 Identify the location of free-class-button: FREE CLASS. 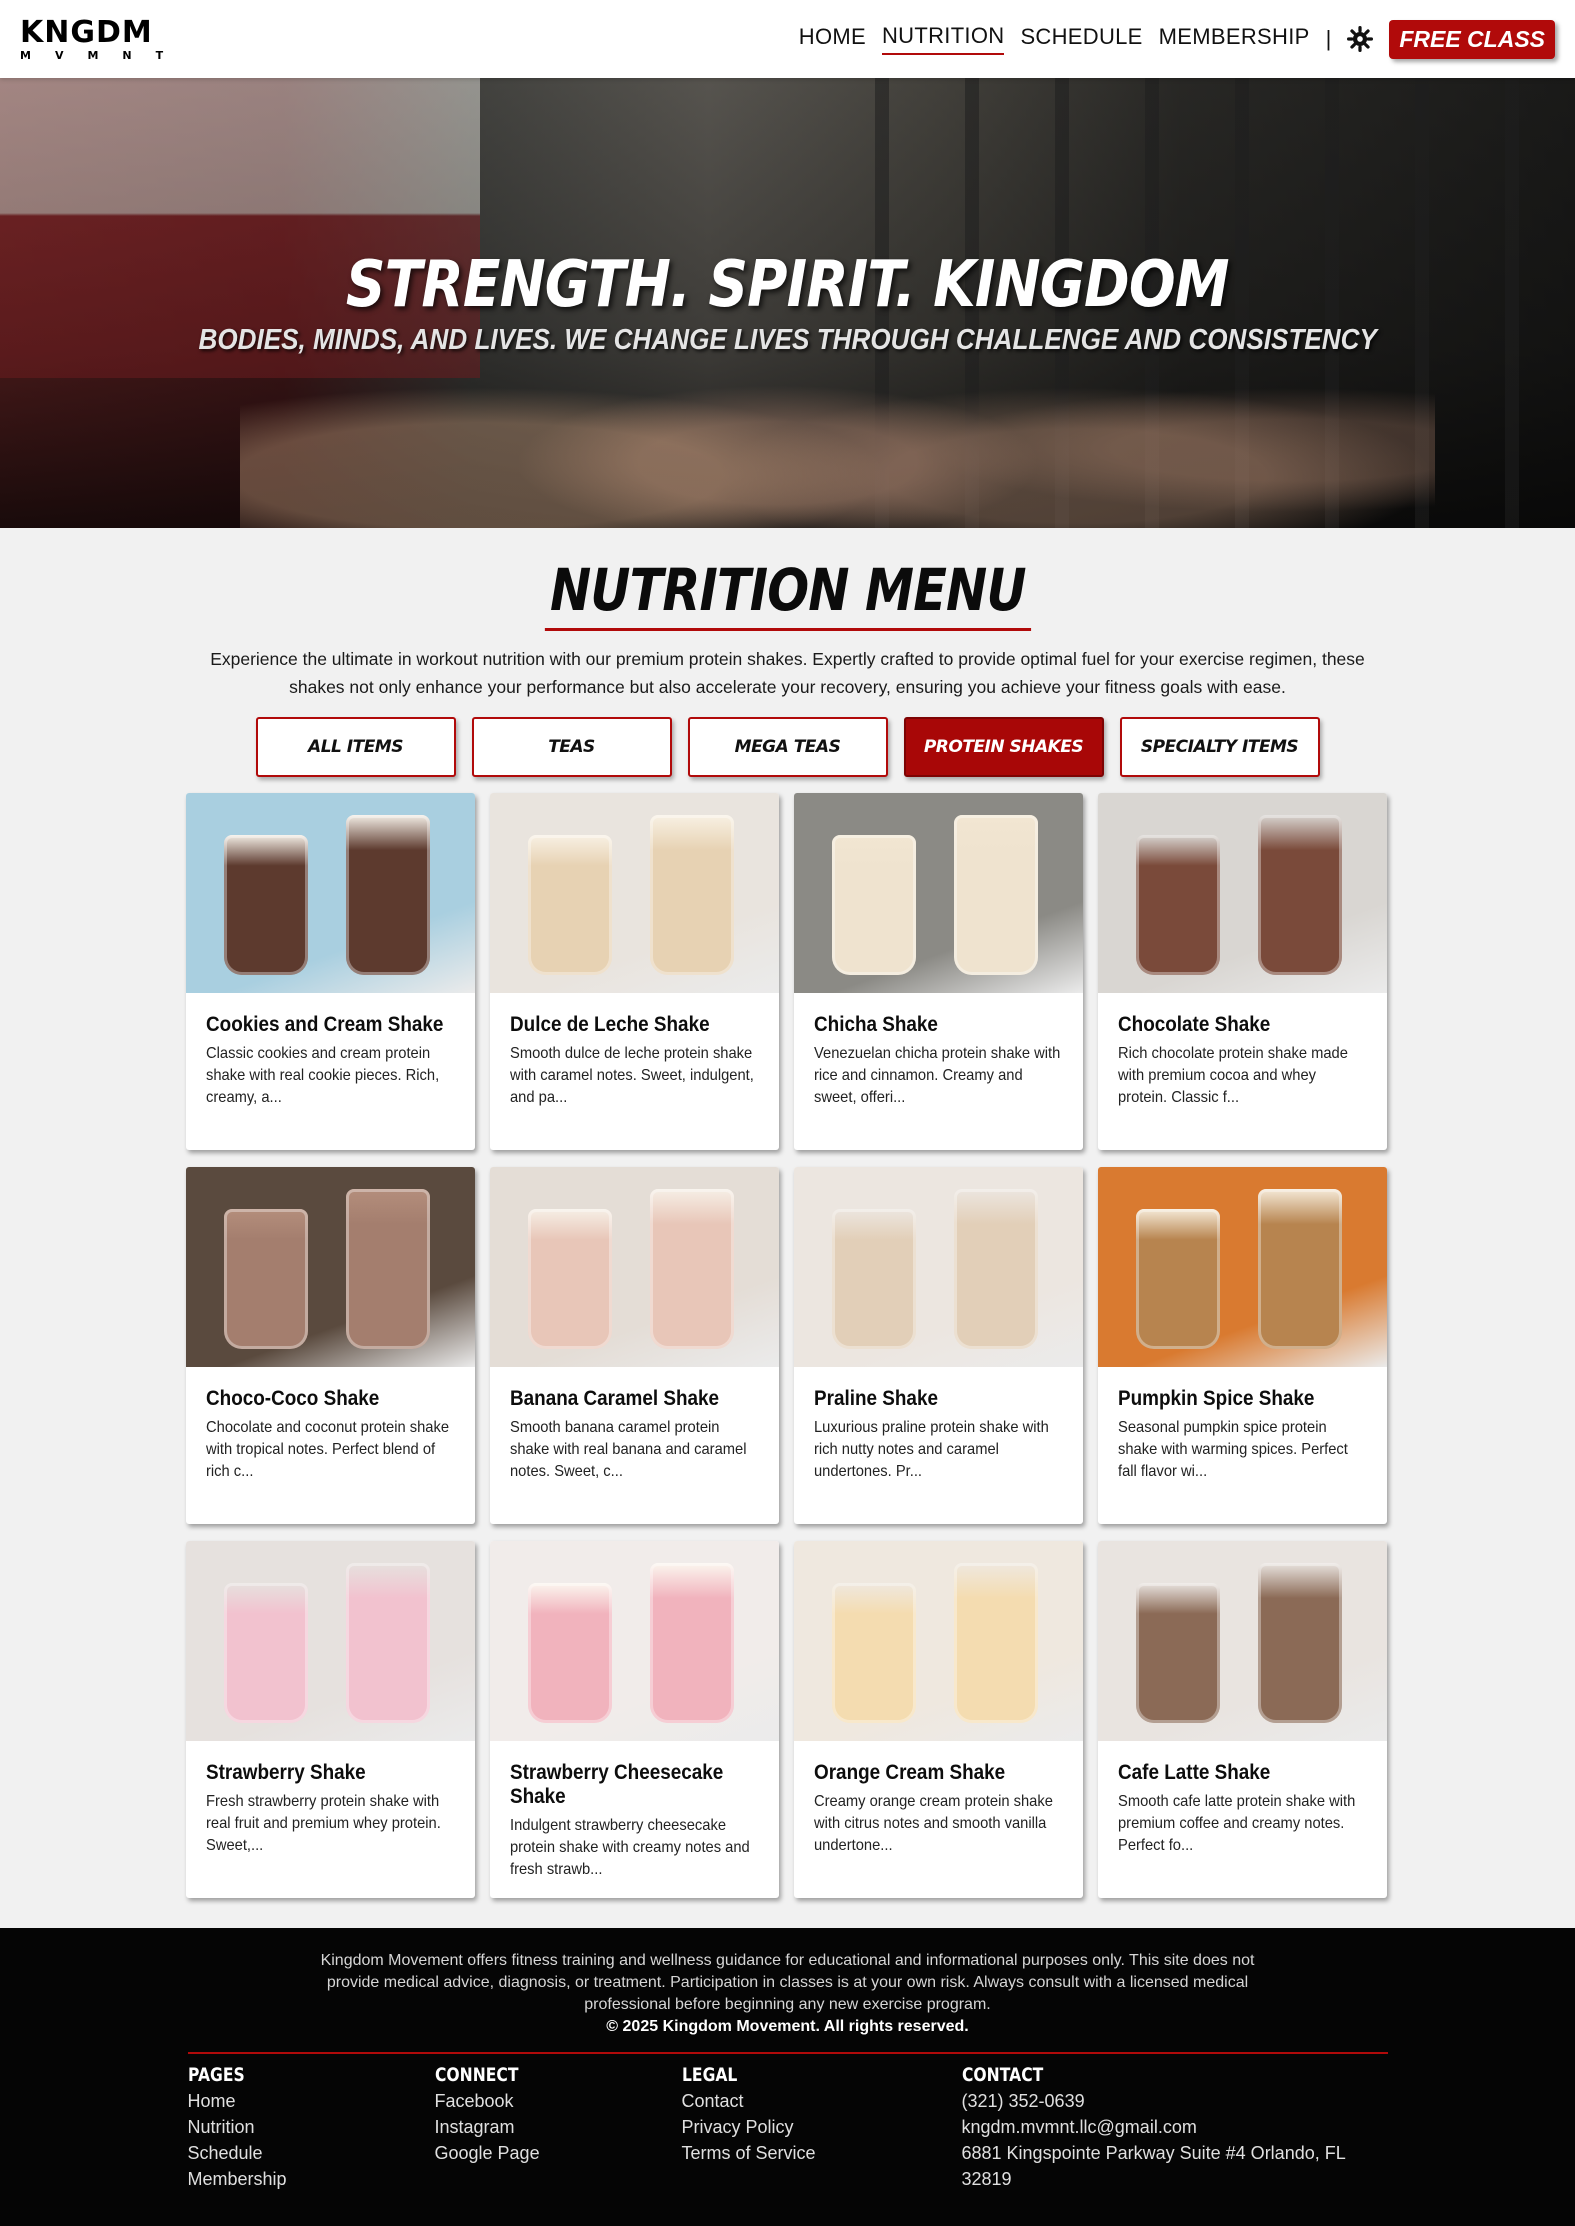
(1472, 39).